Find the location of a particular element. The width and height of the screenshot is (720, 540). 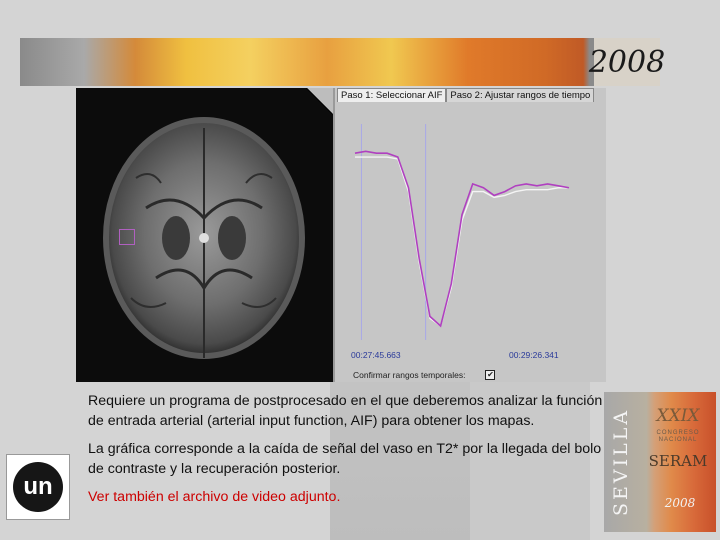

confirm-range-checkbox: ✔ is located at coordinates (490, 375).